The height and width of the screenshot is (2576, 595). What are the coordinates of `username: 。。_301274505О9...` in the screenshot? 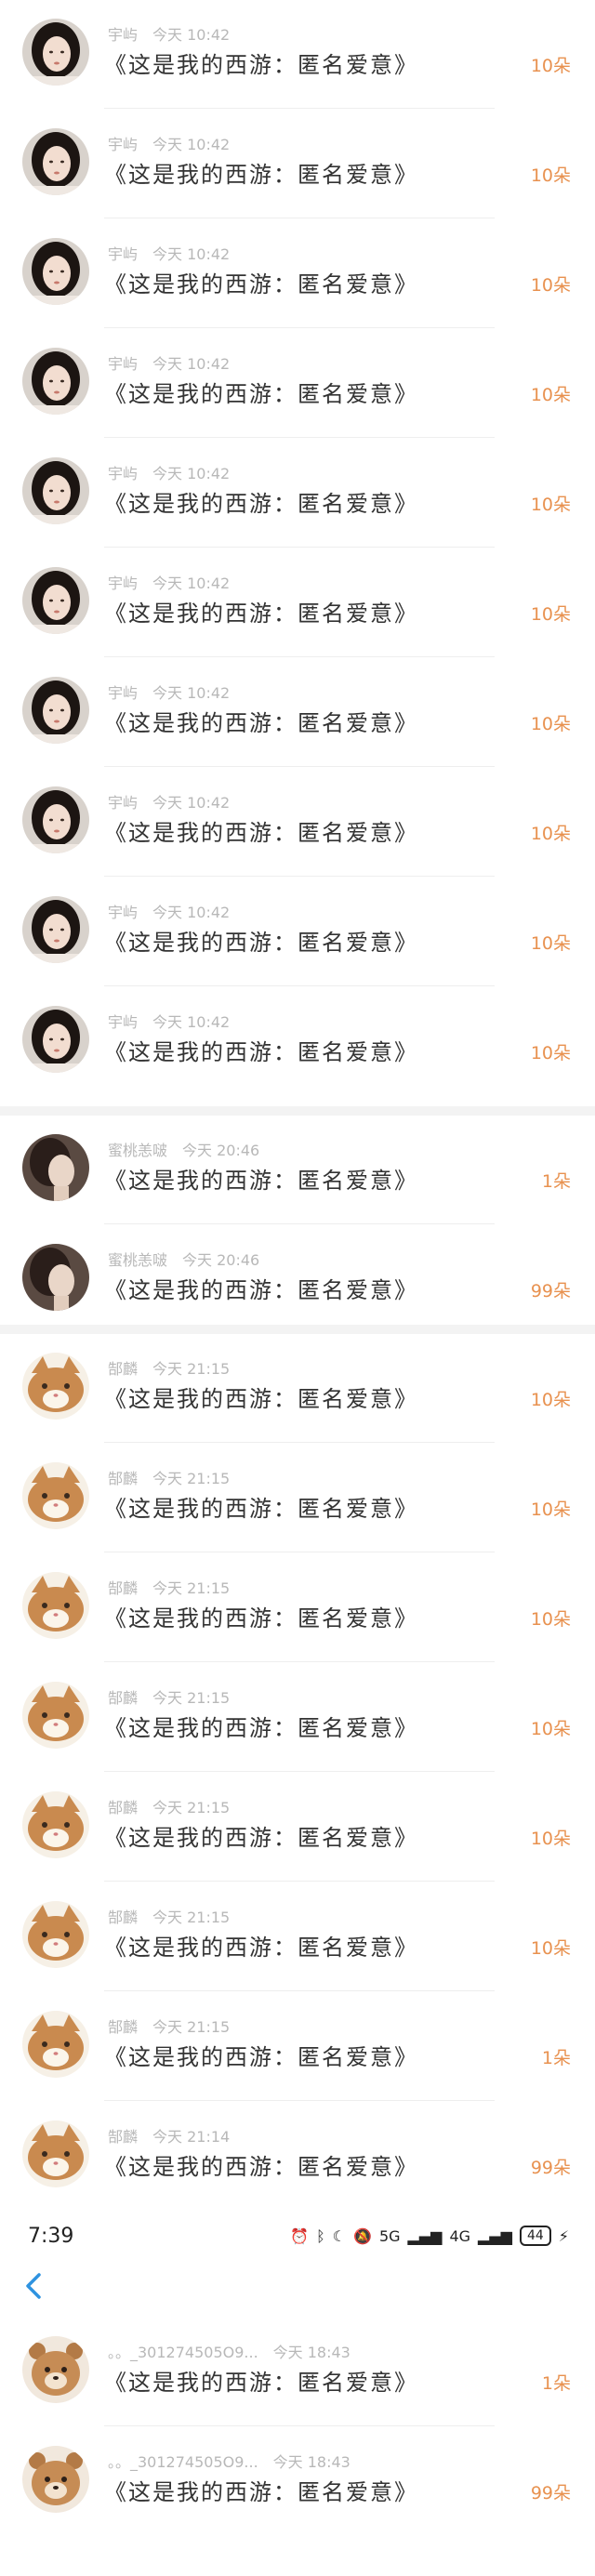 It's located at (183, 2462).